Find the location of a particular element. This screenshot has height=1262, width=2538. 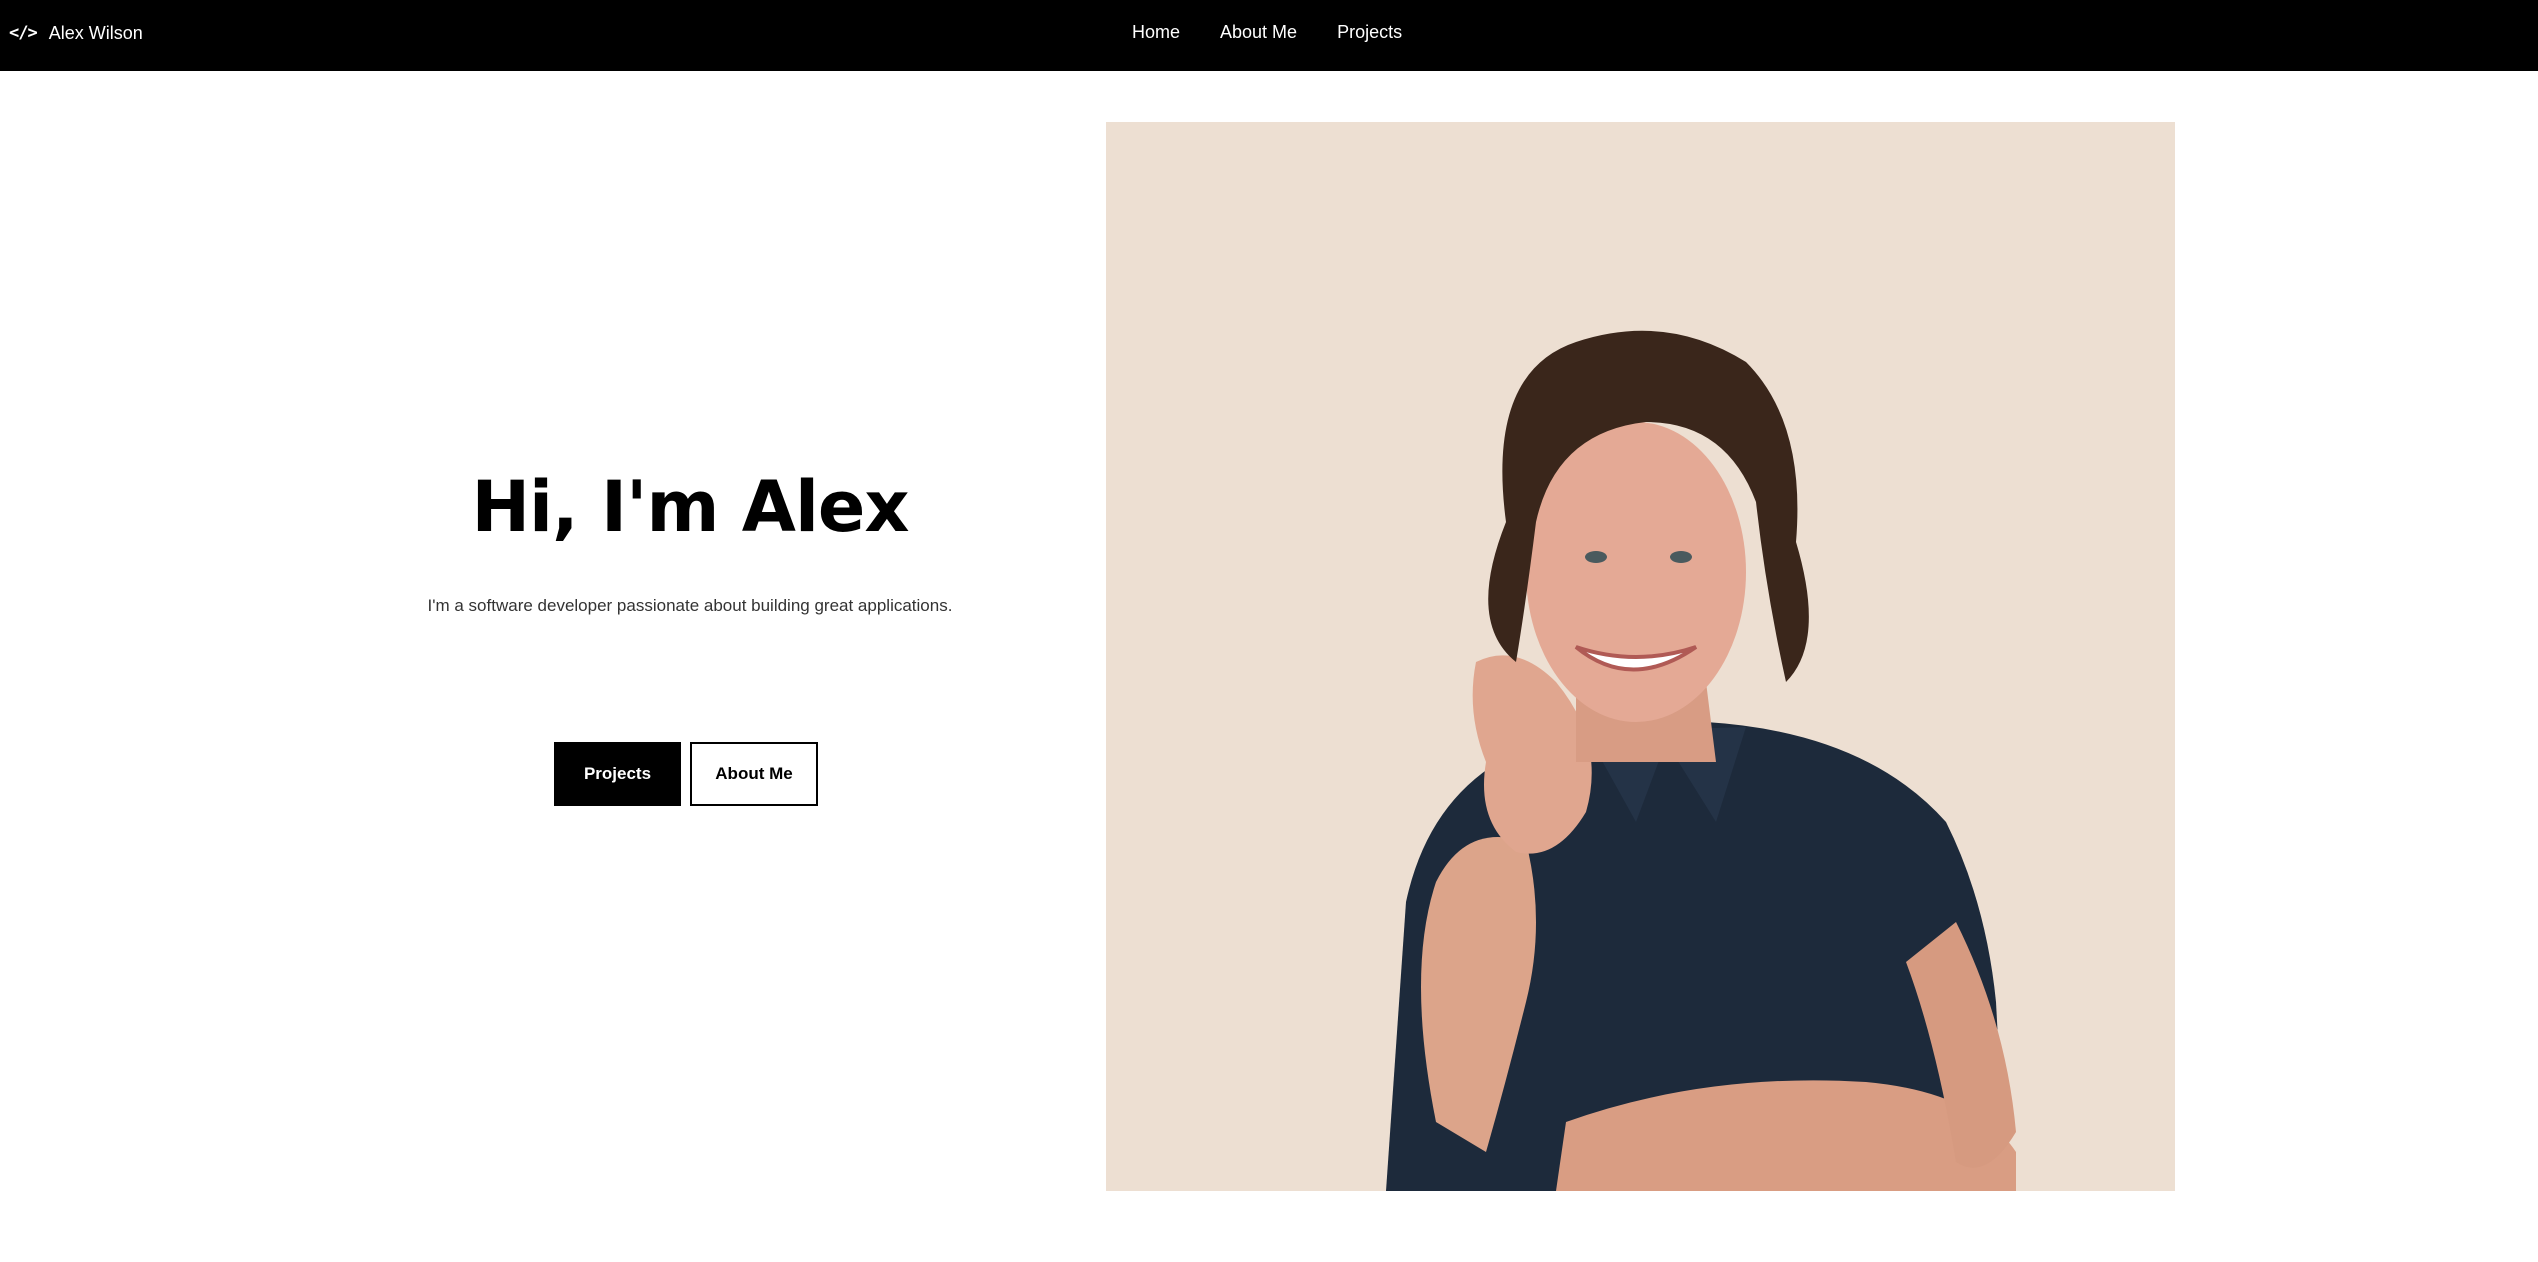

brand-name: Alex Wilson is located at coordinates (95, 32).